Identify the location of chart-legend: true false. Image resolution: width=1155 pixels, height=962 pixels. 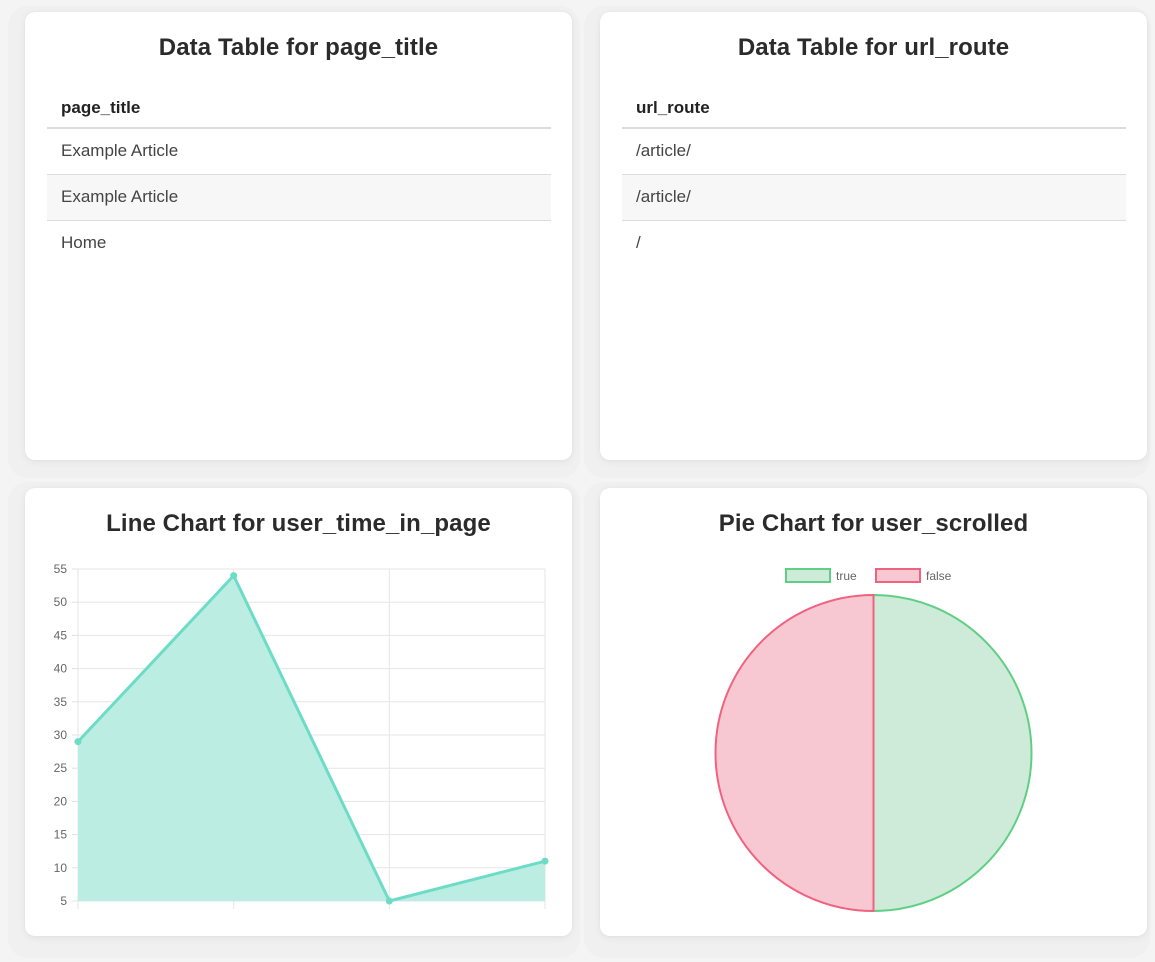
(868, 575).